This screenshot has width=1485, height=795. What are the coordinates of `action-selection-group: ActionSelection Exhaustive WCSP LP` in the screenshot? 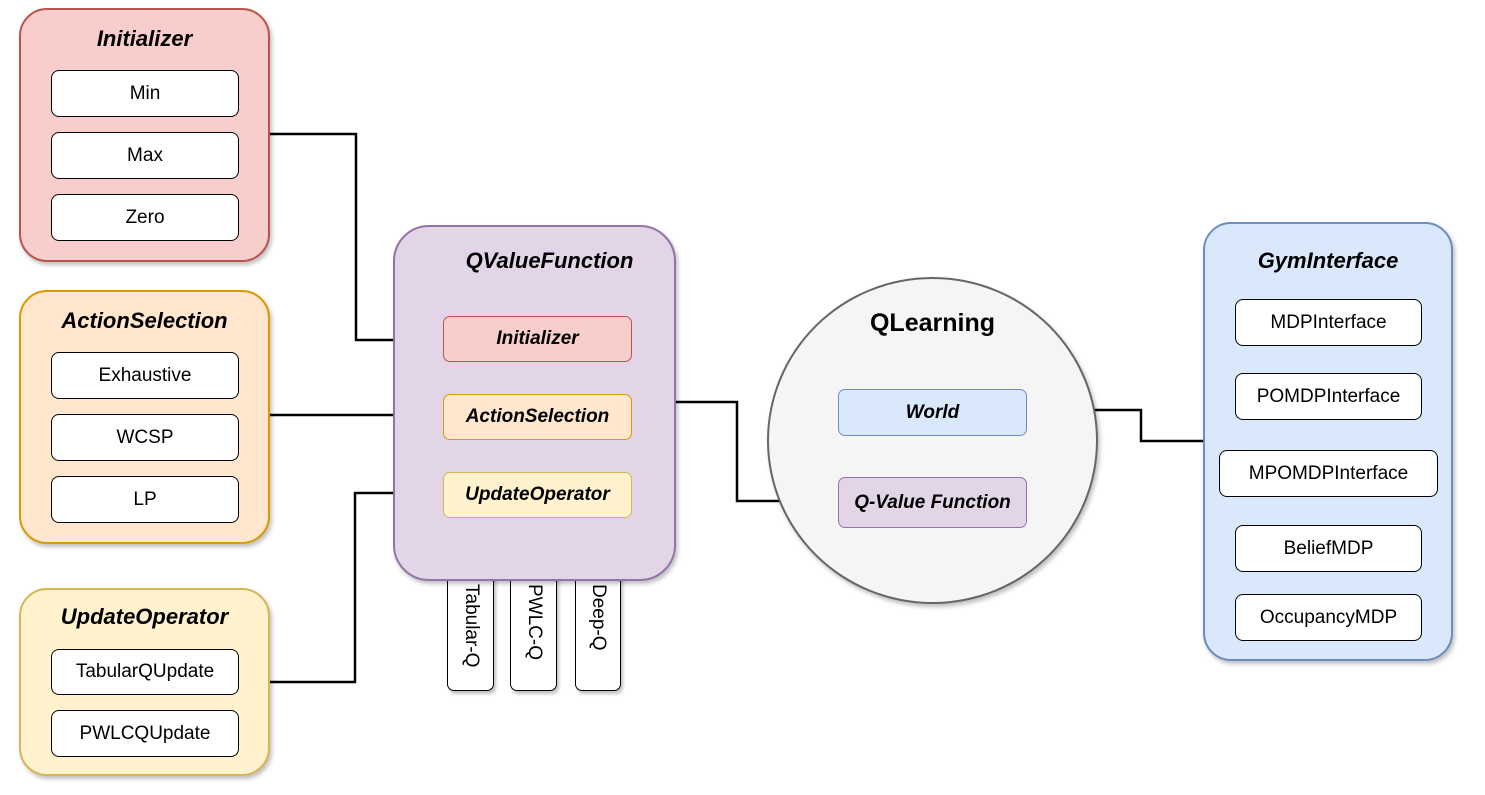 It's located at (144, 417).